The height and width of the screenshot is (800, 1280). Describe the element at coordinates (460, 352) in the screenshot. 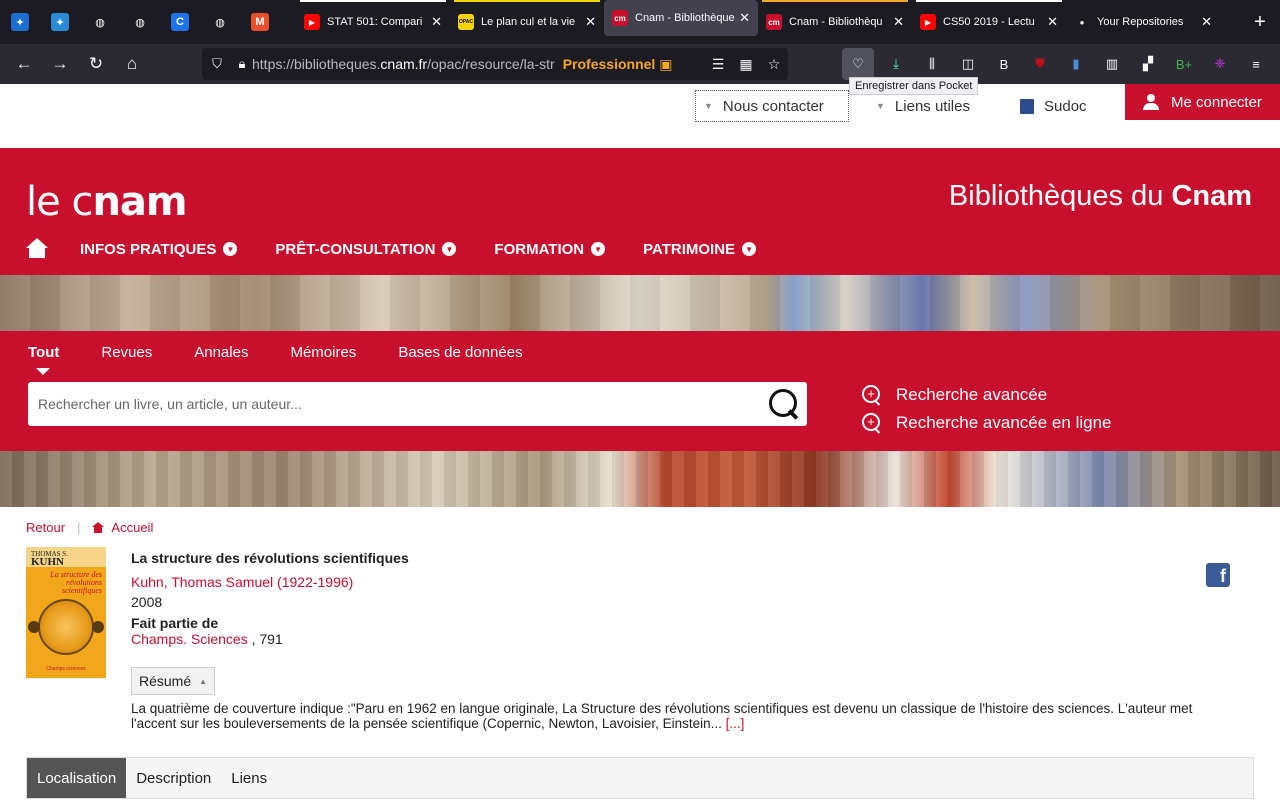

I see `search-tab: Bases de données` at that location.